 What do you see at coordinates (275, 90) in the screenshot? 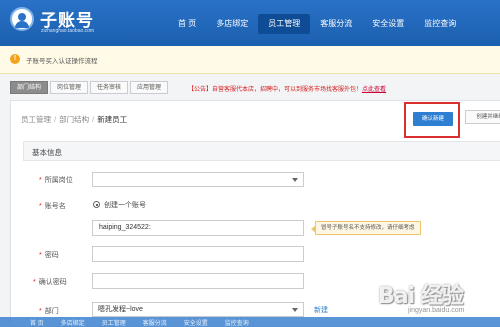
I see `announcement-text: 【公告】自营客服代本店，招聘中，可以到服务市场找客服外包！` at bounding box center [275, 90].